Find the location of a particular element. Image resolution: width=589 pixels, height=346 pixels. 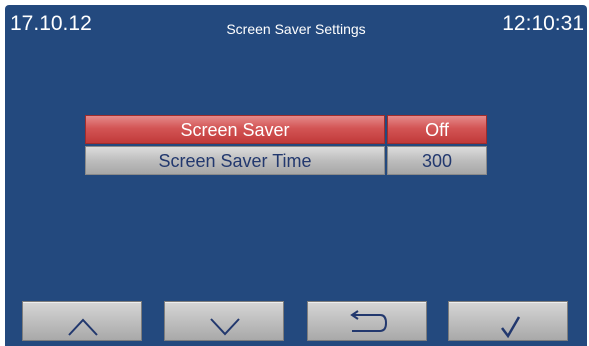

time-display: 12:10:31 is located at coordinates (543, 23).